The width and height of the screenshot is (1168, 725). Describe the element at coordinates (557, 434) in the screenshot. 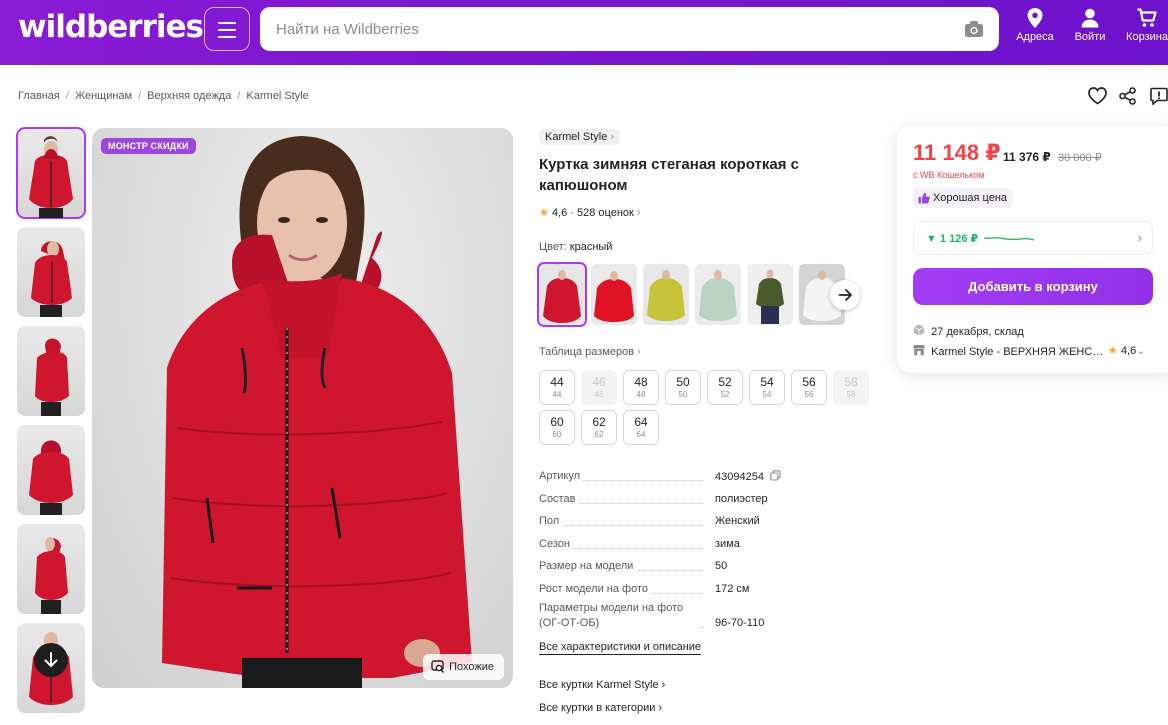

I see `size-eu: 60` at that location.